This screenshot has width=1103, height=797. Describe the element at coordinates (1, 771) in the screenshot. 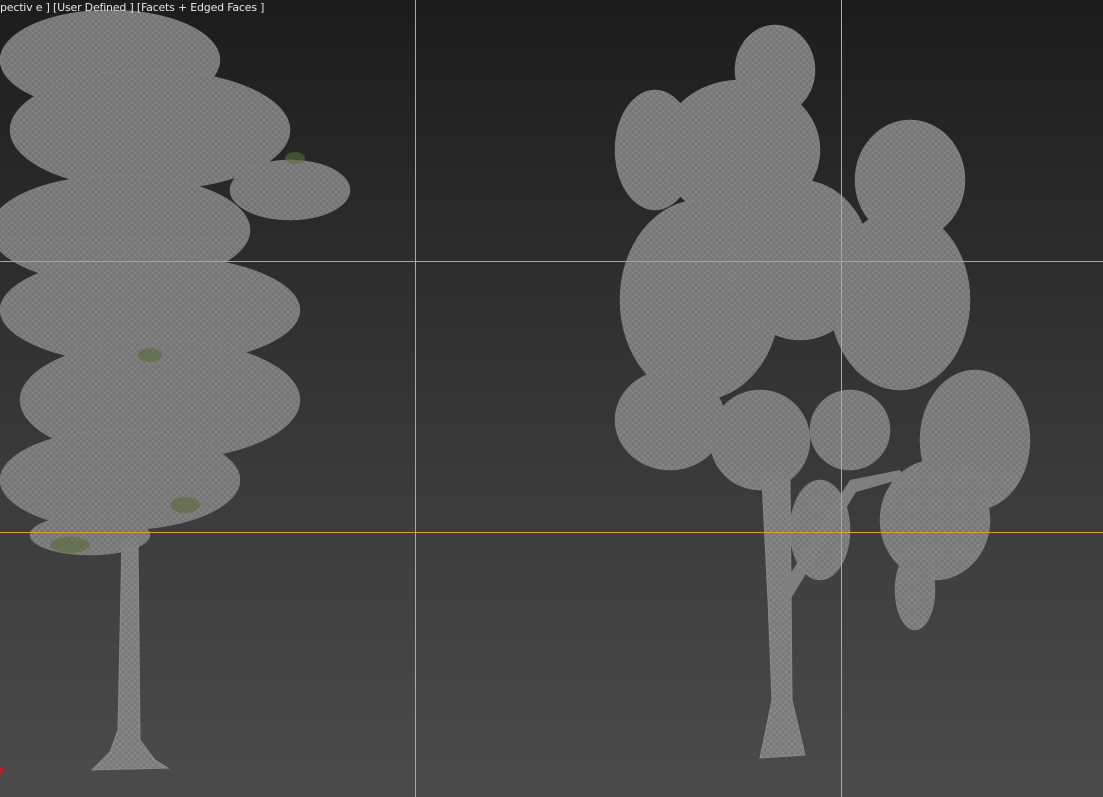

I see `origin-marker` at that location.